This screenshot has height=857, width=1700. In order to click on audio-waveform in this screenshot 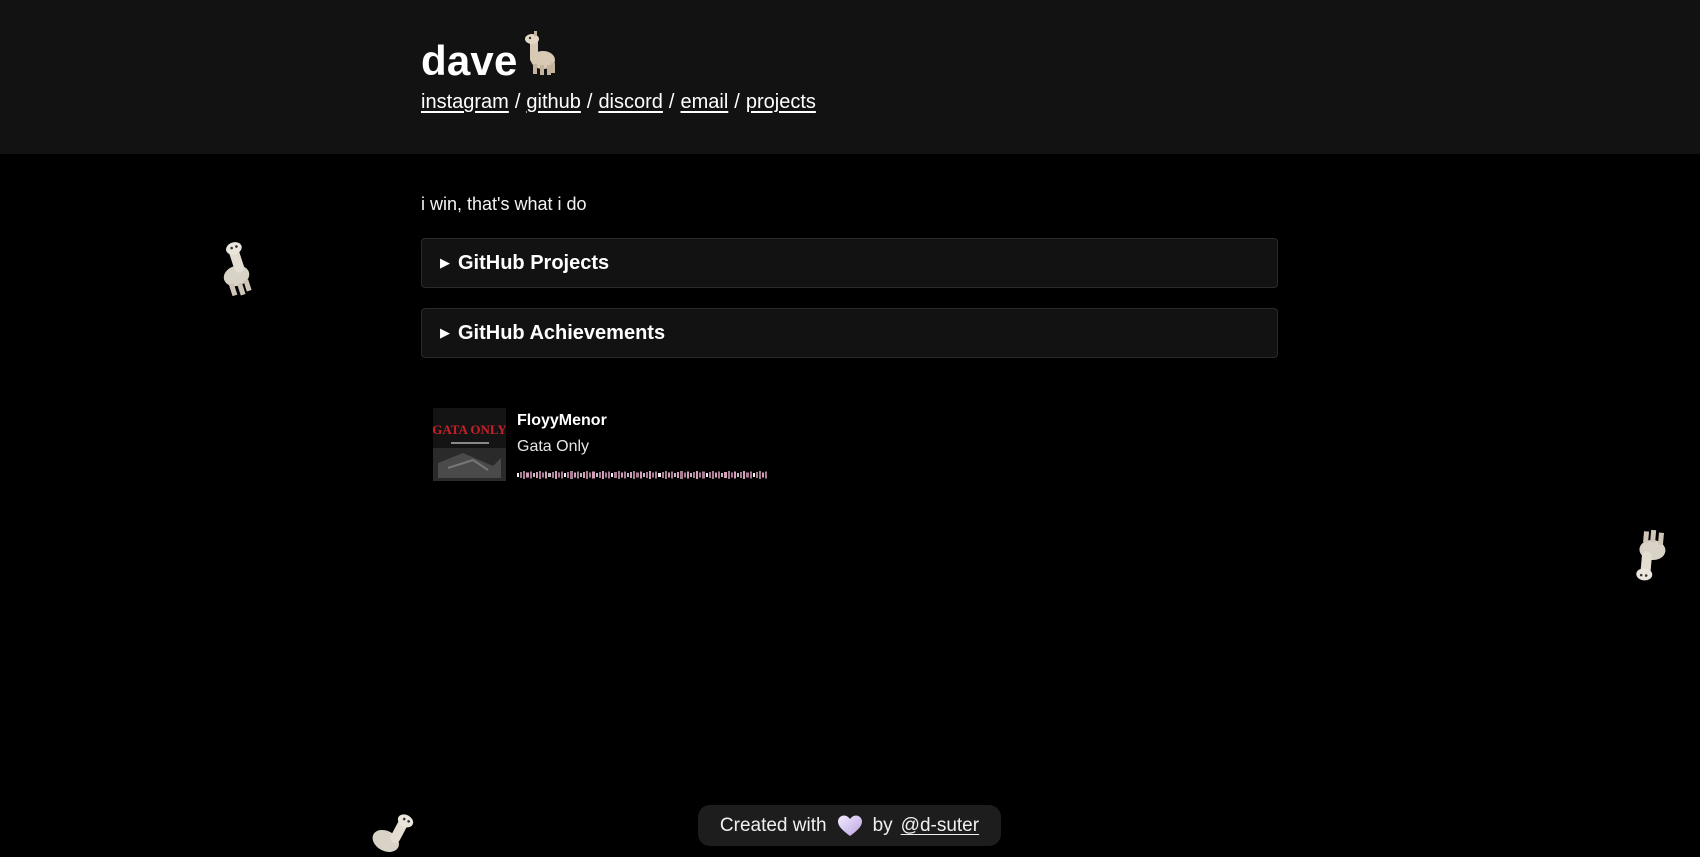, I will do `click(642, 475)`.